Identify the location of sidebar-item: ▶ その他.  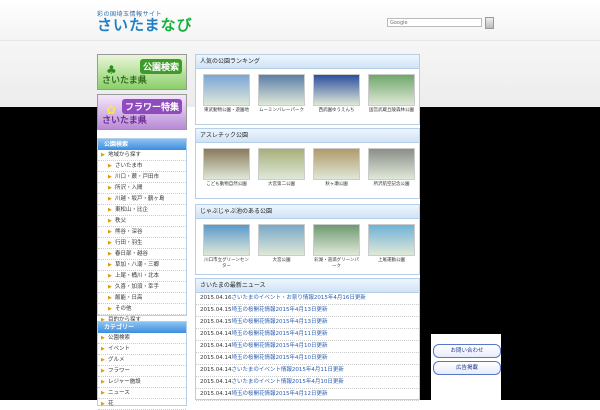
(142, 309).